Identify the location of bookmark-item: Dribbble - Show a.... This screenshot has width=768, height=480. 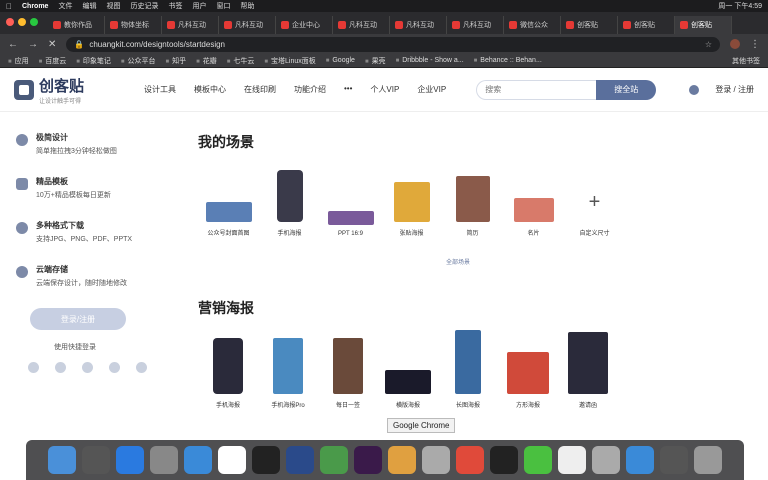
(429, 60).